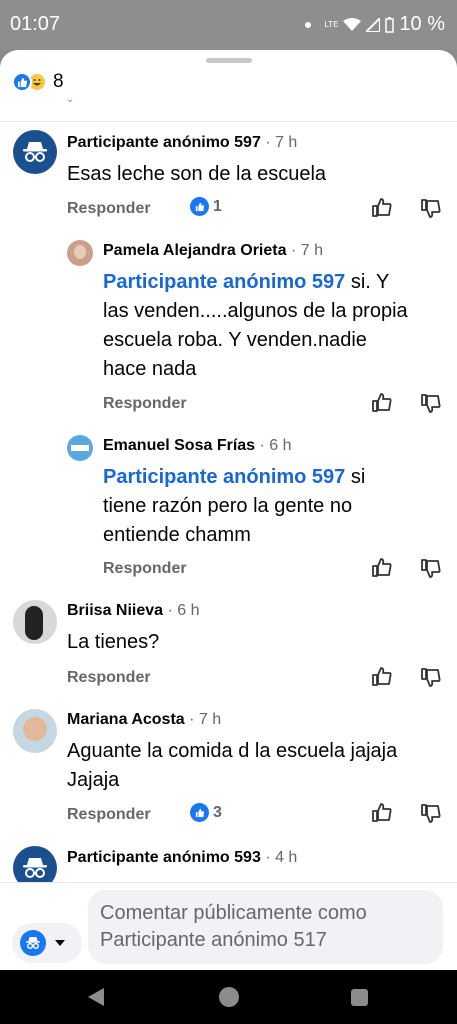 This screenshot has width=457, height=1024. I want to click on notification-dot-icon, so click(308, 24).